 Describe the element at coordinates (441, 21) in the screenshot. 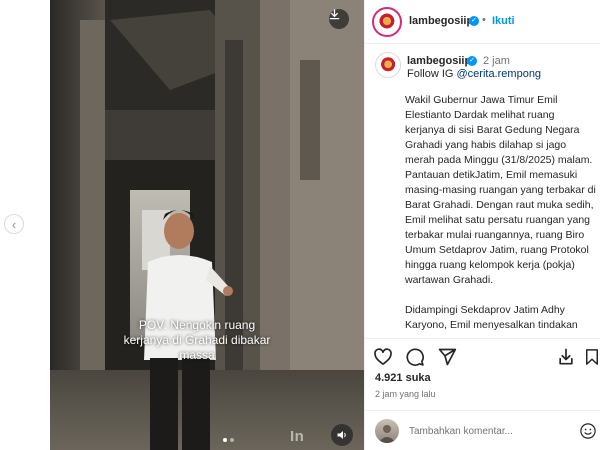

I see `header-username: lambegosiip` at that location.